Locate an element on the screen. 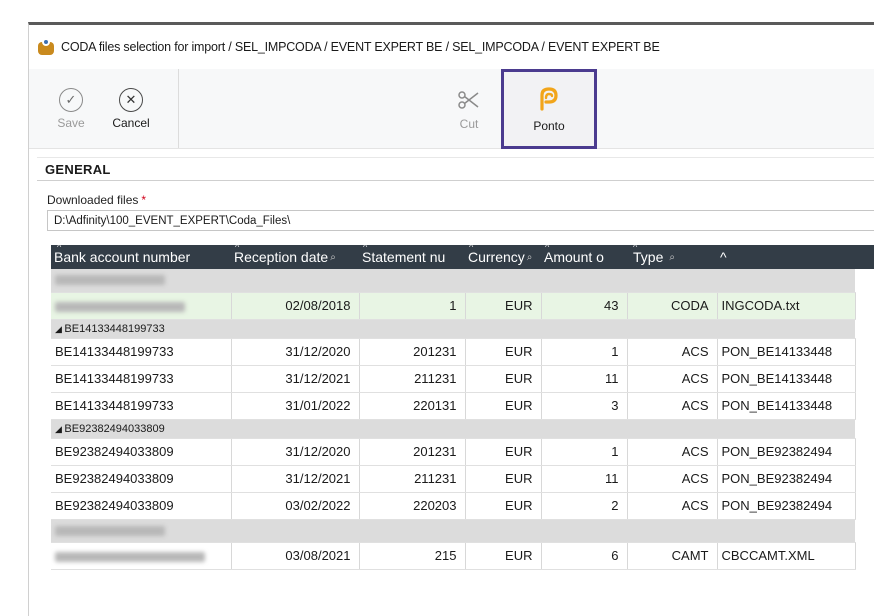 This screenshot has height=616, width=874. toolbar-group-edit: ✓ Save ✕ Cancel is located at coordinates (104, 108).